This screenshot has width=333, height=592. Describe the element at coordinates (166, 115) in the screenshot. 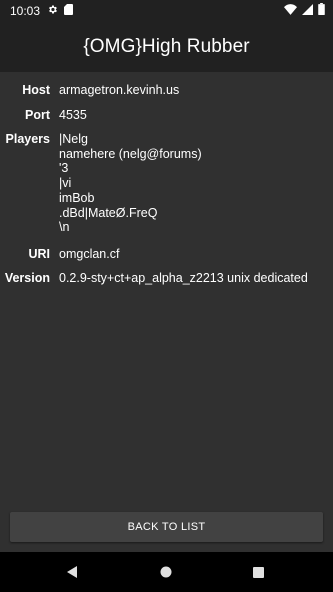

I see `port-row: Port 4535` at that location.